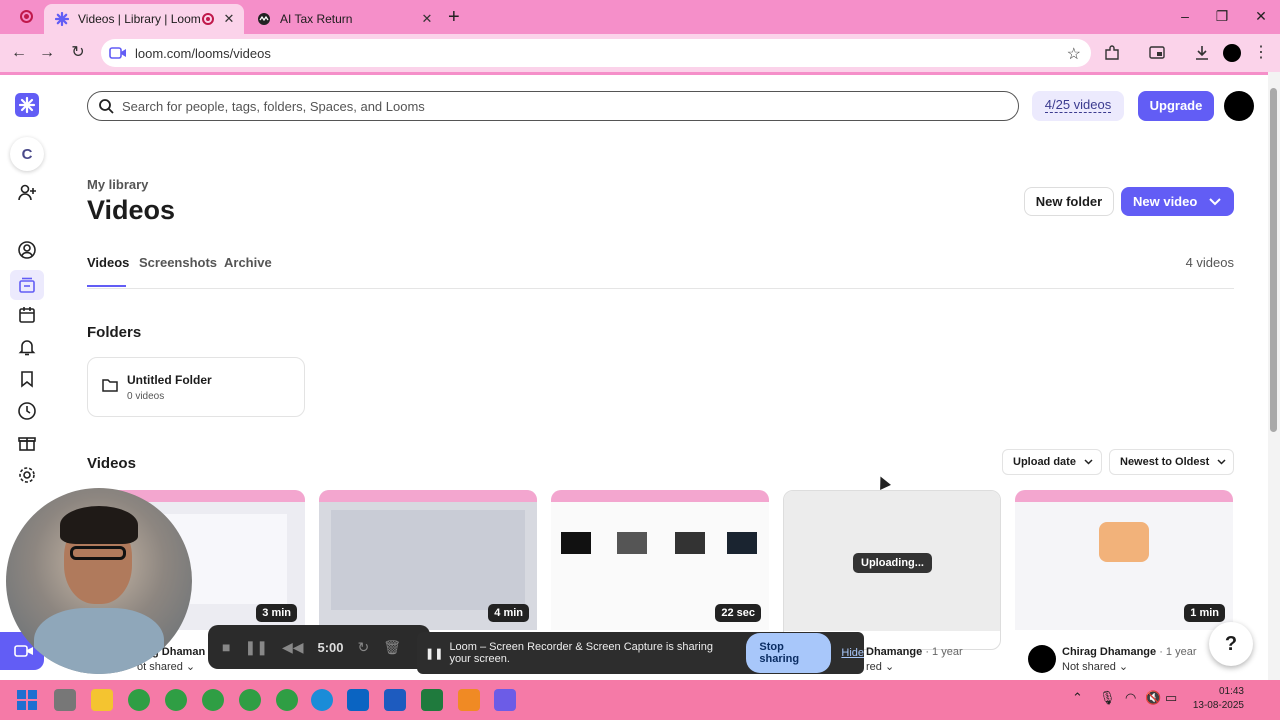 The width and height of the screenshot is (1280, 720). What do you see at coordinates (117, 184) in the screenshot?
I see `breadcrumb: My library` at bounding box center [117, 184].